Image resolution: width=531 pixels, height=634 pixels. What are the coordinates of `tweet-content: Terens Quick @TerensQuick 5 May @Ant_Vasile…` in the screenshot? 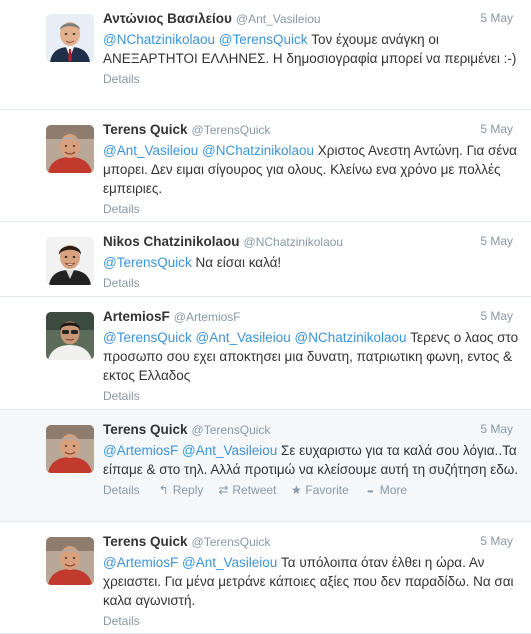 It's located at (312, 169).